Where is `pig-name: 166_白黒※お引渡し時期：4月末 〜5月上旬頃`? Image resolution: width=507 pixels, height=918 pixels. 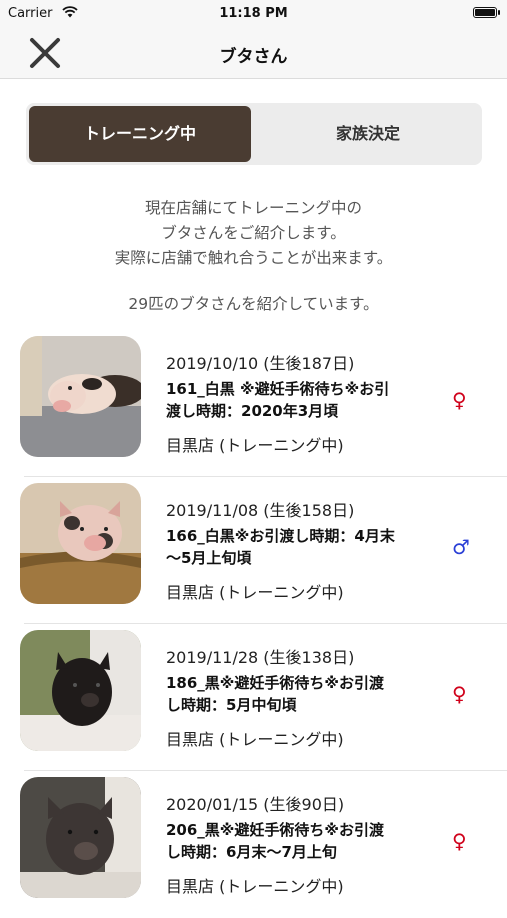 pig-name: 166_白黒※お引渡し時期：4月末 〜5月上旬頃 is located at coordinates (306, 547).